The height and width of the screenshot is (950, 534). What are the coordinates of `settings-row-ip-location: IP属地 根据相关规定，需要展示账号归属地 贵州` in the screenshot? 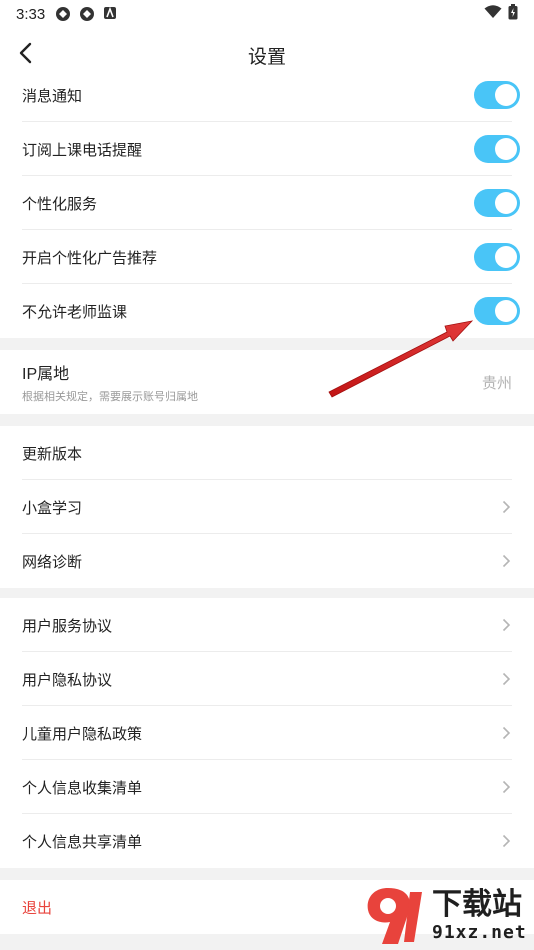 It's located at (267, 382).